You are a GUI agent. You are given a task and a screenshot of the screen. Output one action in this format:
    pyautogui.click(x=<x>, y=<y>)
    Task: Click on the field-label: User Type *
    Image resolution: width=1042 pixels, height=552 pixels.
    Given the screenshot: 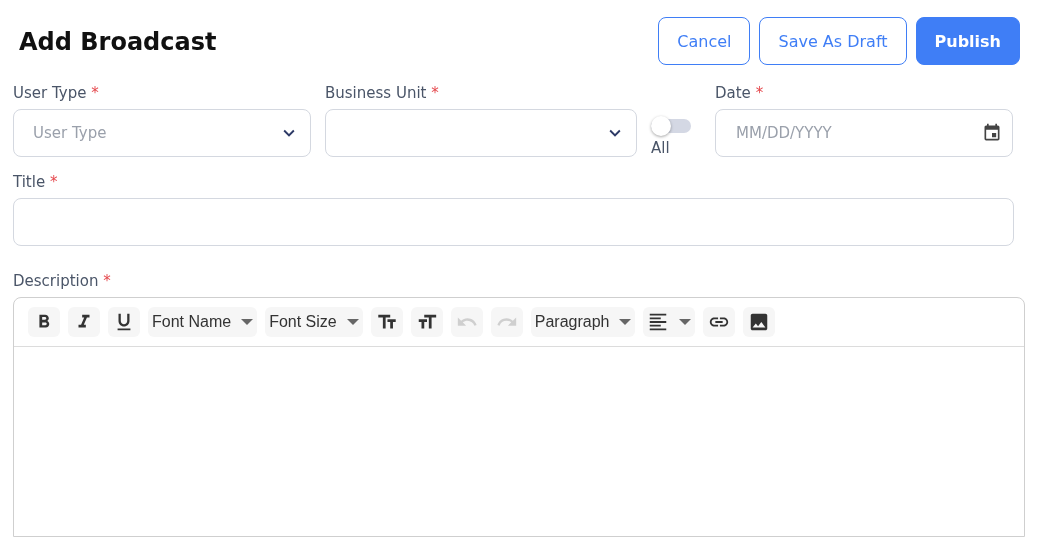 What is the action you would take?
    pyautogui.click(x=56, y=93)
    